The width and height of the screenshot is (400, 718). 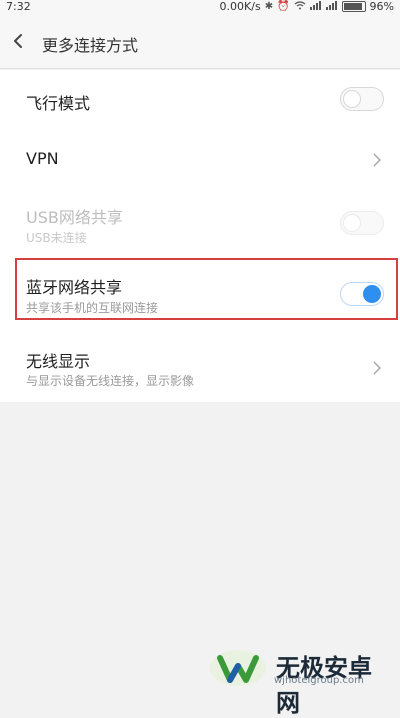 I want to click on airplane-mode-row: 飞行模式, so click(x=200, y=100).